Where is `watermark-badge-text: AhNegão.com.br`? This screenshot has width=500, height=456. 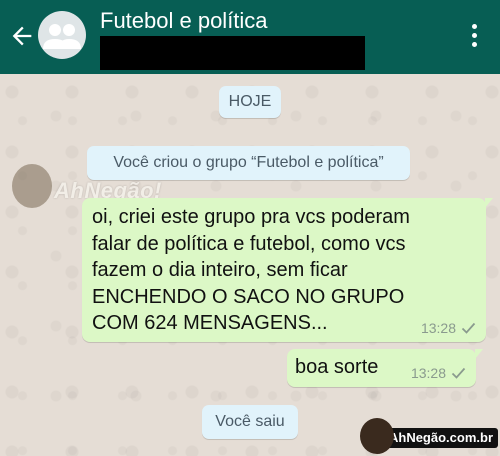 watermark-badge-text: AhNegão.com.br is located at coordinates (441, 438).